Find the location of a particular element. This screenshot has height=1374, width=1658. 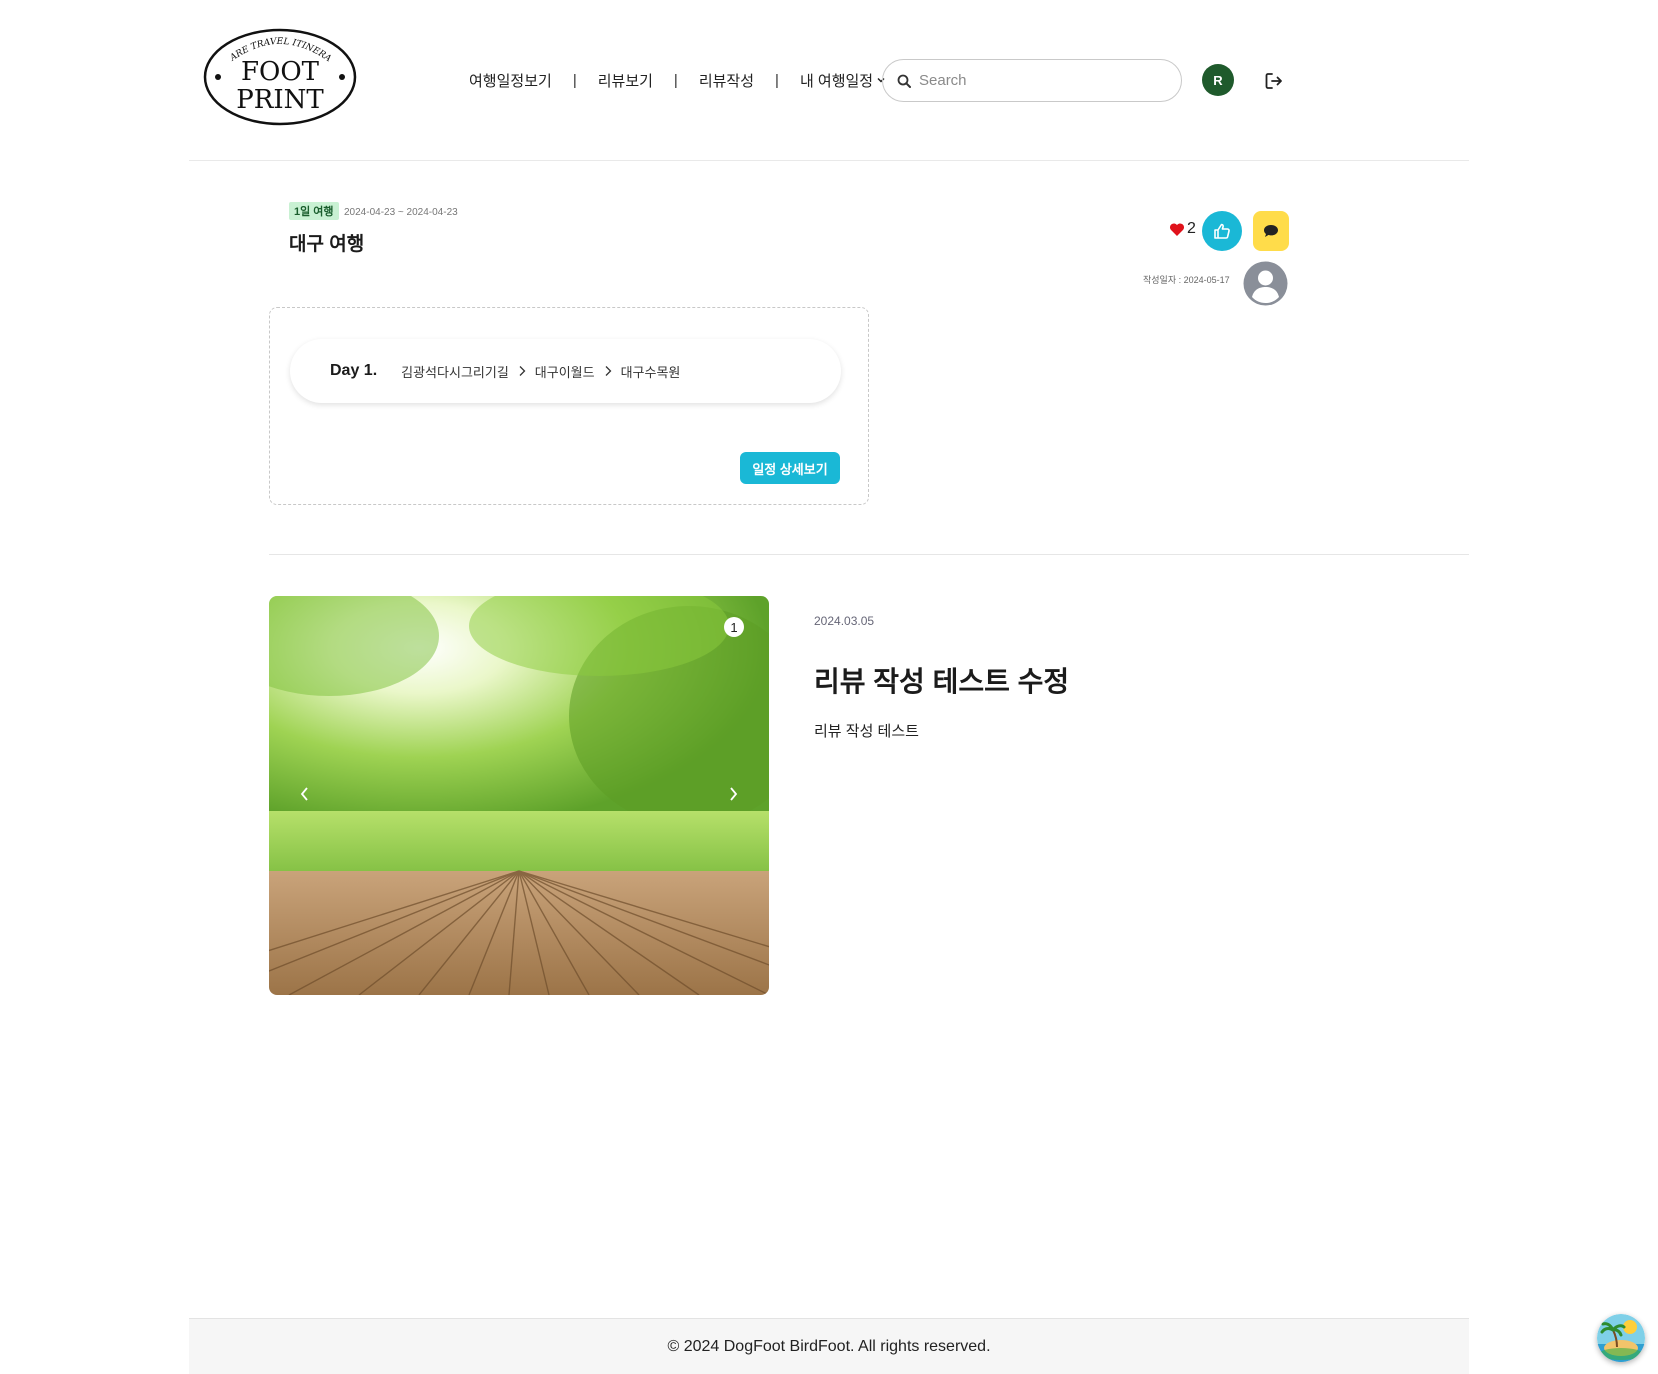

nav-my-itineraries-dropdown: 내 여행일정 is located at coordinates (843, 80).